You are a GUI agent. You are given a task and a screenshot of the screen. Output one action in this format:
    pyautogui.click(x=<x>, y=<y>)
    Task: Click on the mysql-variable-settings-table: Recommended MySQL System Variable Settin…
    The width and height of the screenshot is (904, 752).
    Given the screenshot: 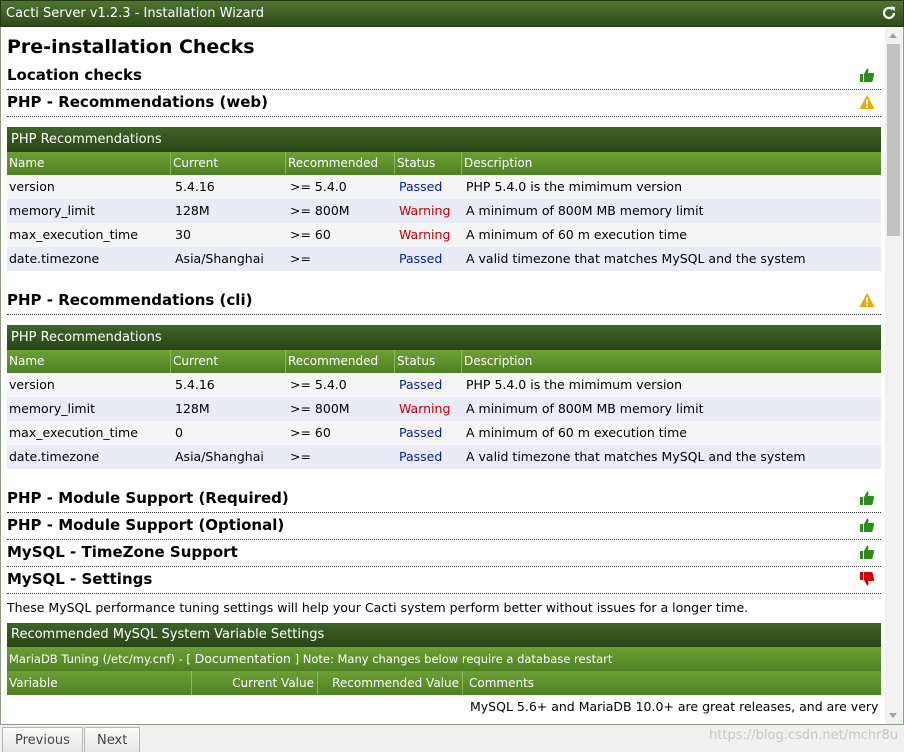 What is the action you would take?
    pyautogui.click(x=444, y=671)
    